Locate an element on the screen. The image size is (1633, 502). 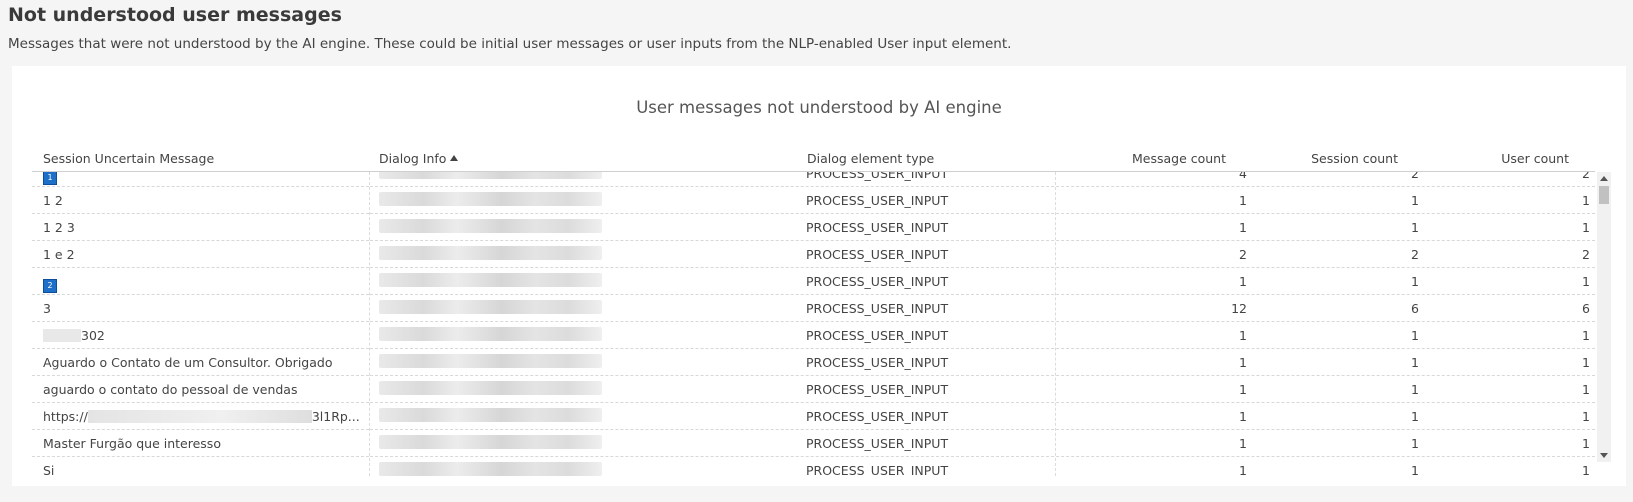
cell-message-text: https:// is located at coordinates (65, 416).